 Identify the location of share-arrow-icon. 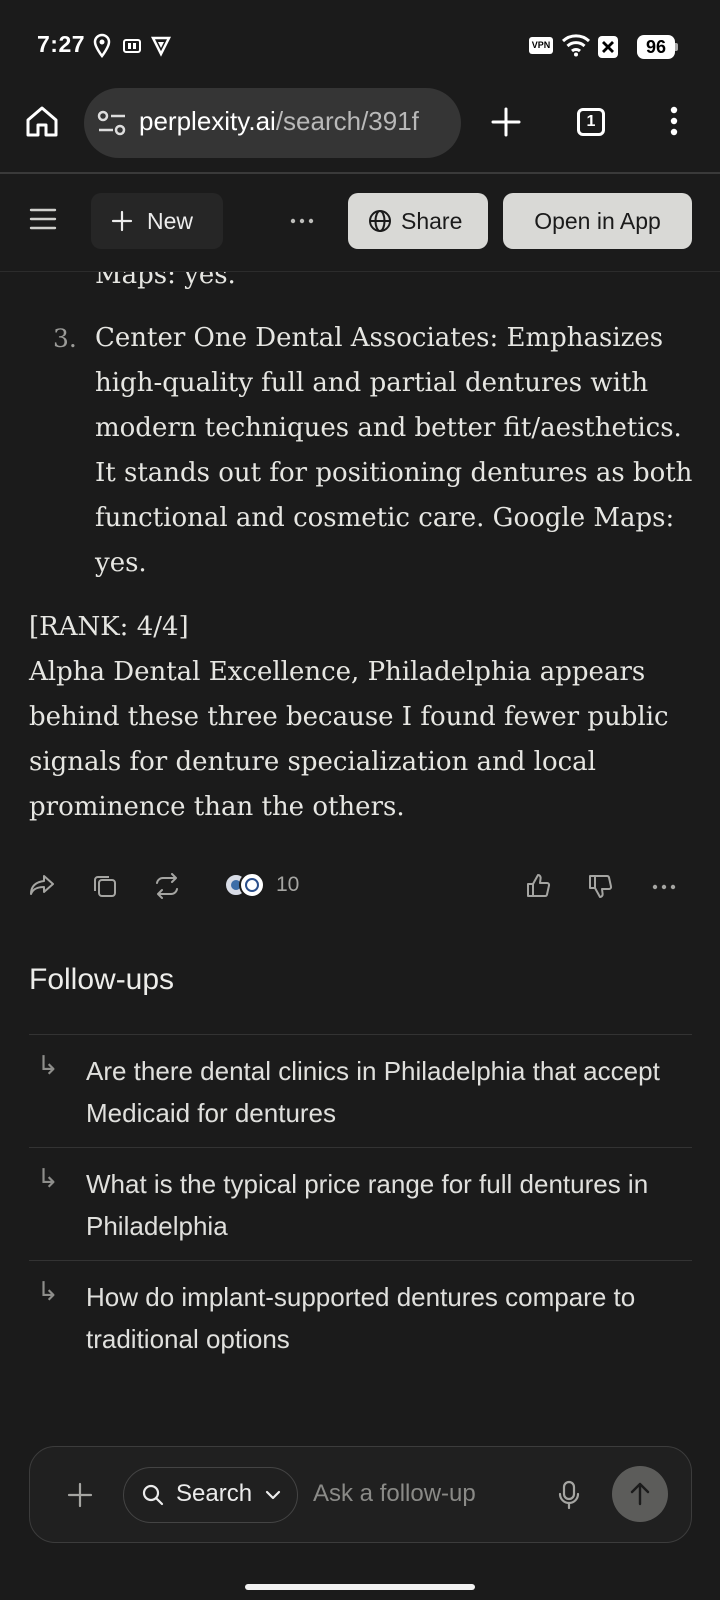
(42, 885).